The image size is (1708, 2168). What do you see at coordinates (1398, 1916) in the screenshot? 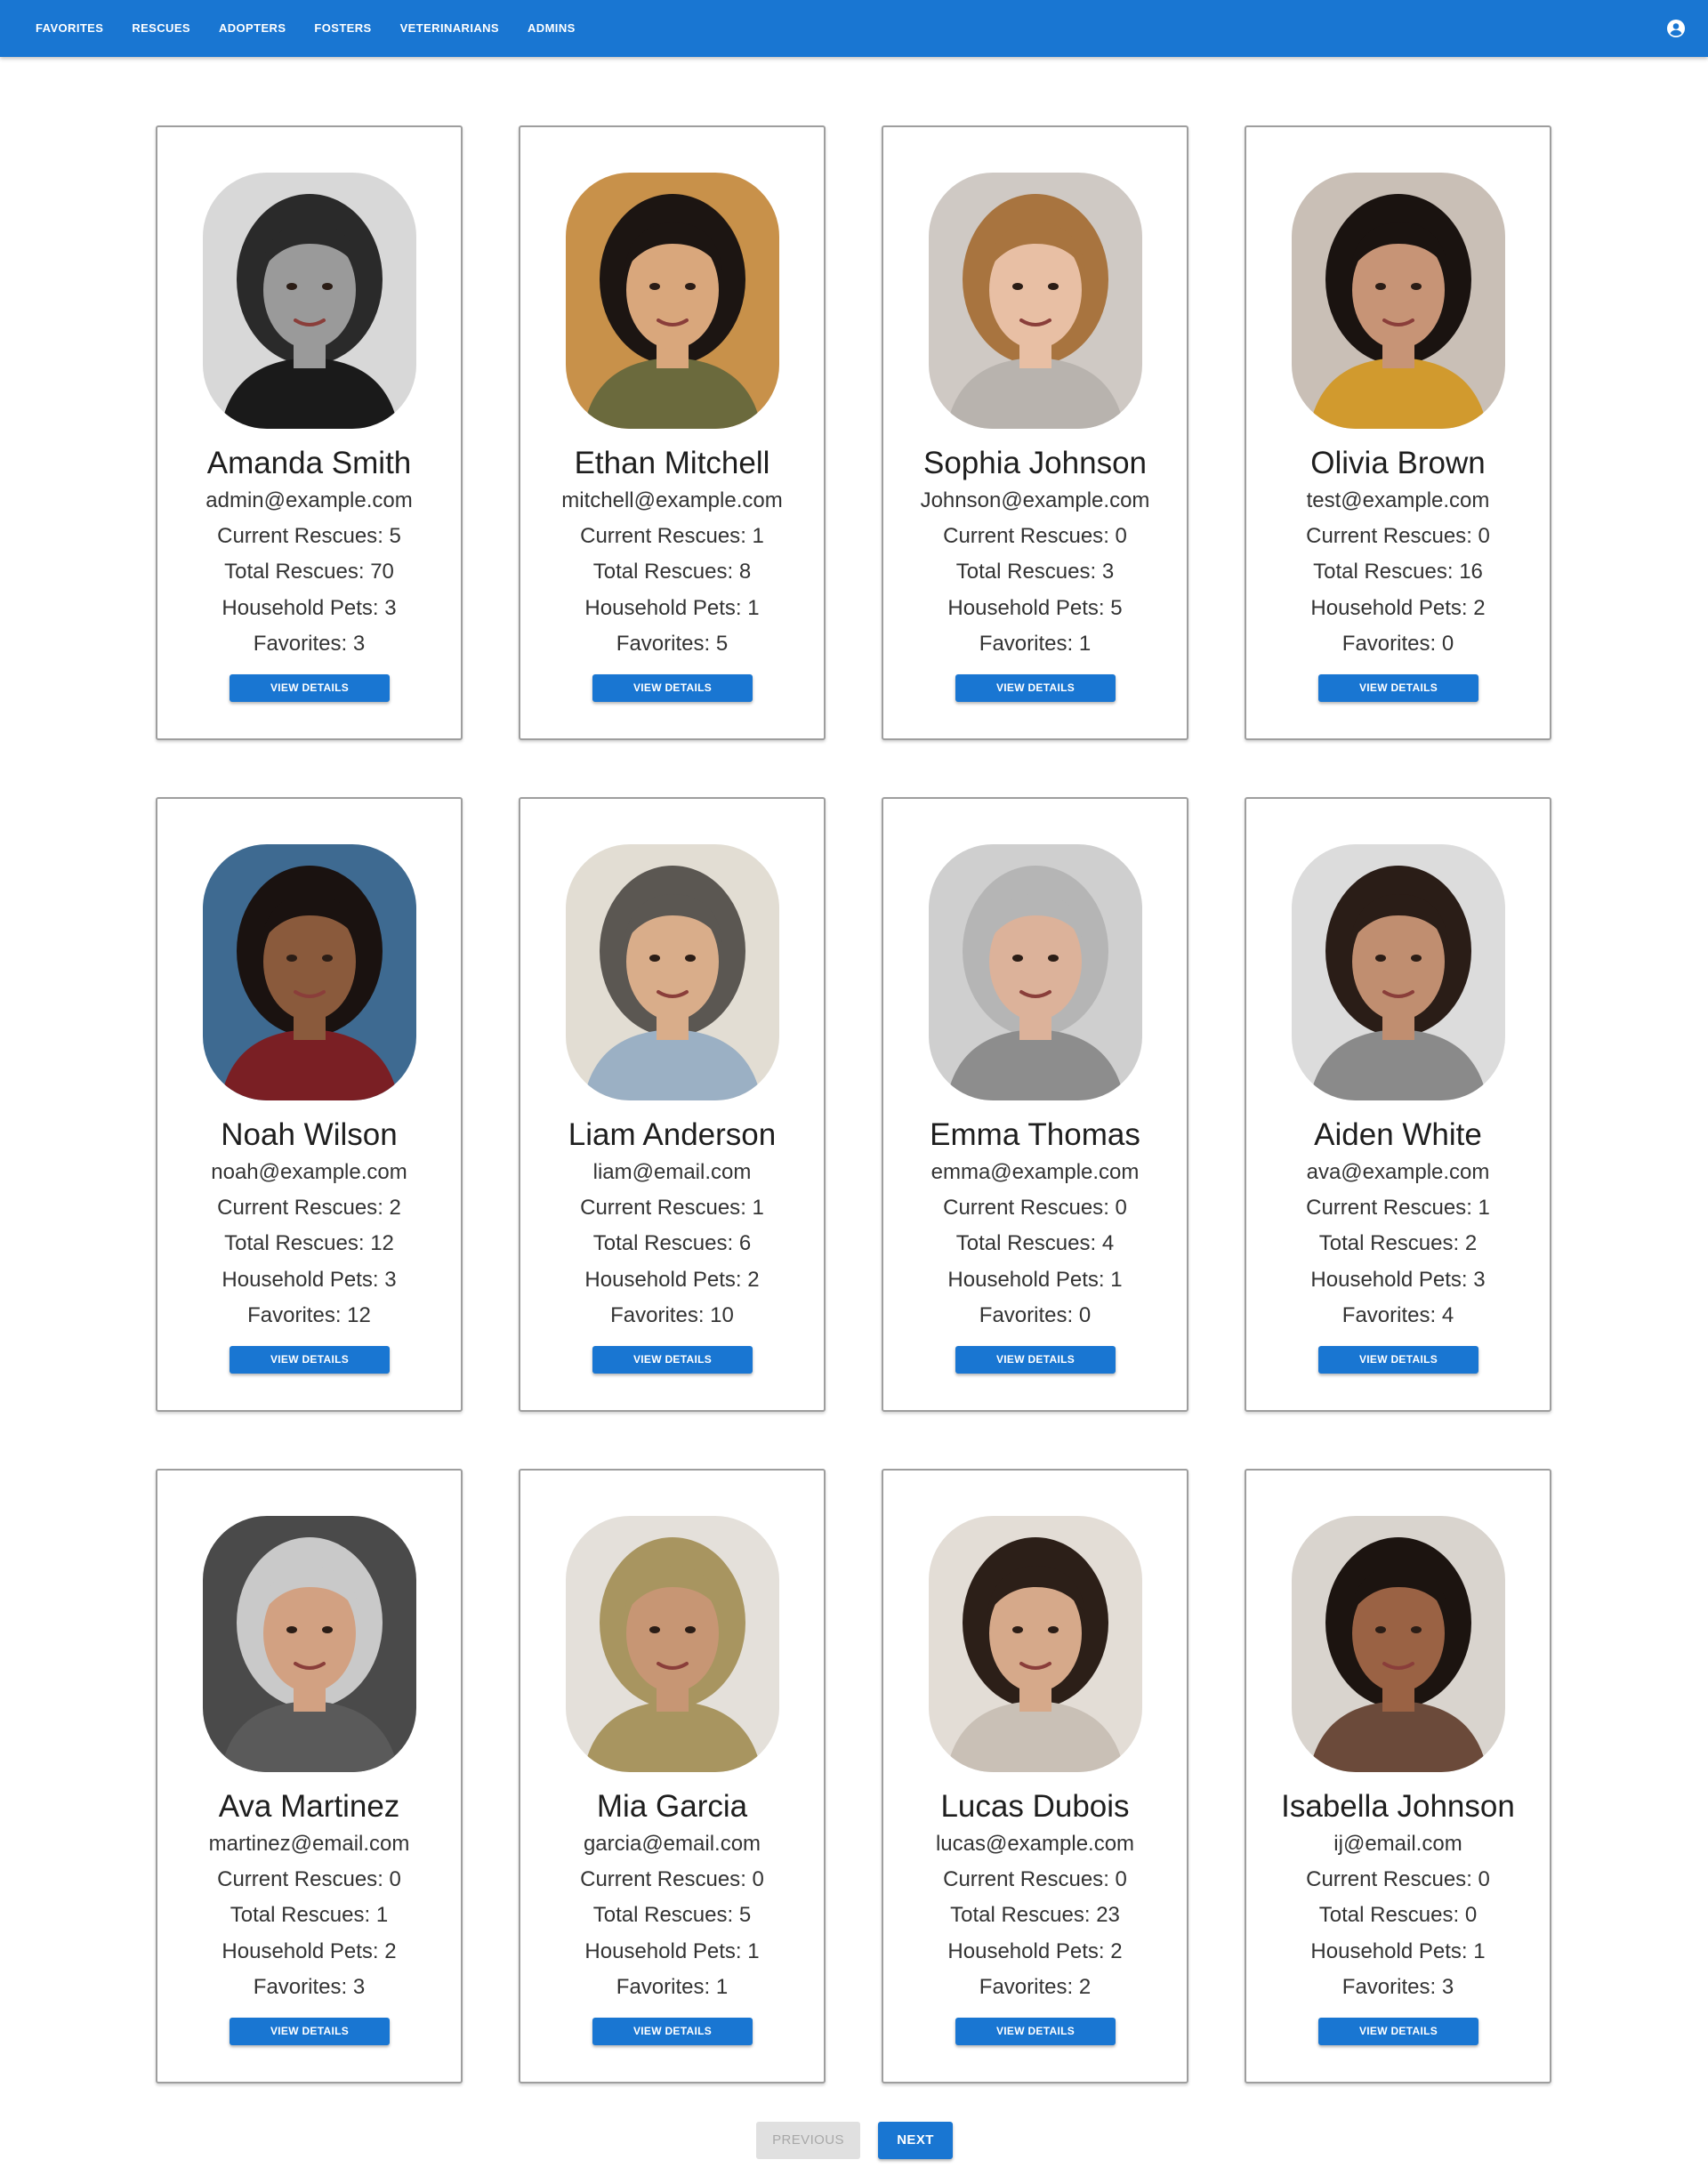
I see `stat-total-rescues: Total Rescues0` at bounding box center [1398, 1916].